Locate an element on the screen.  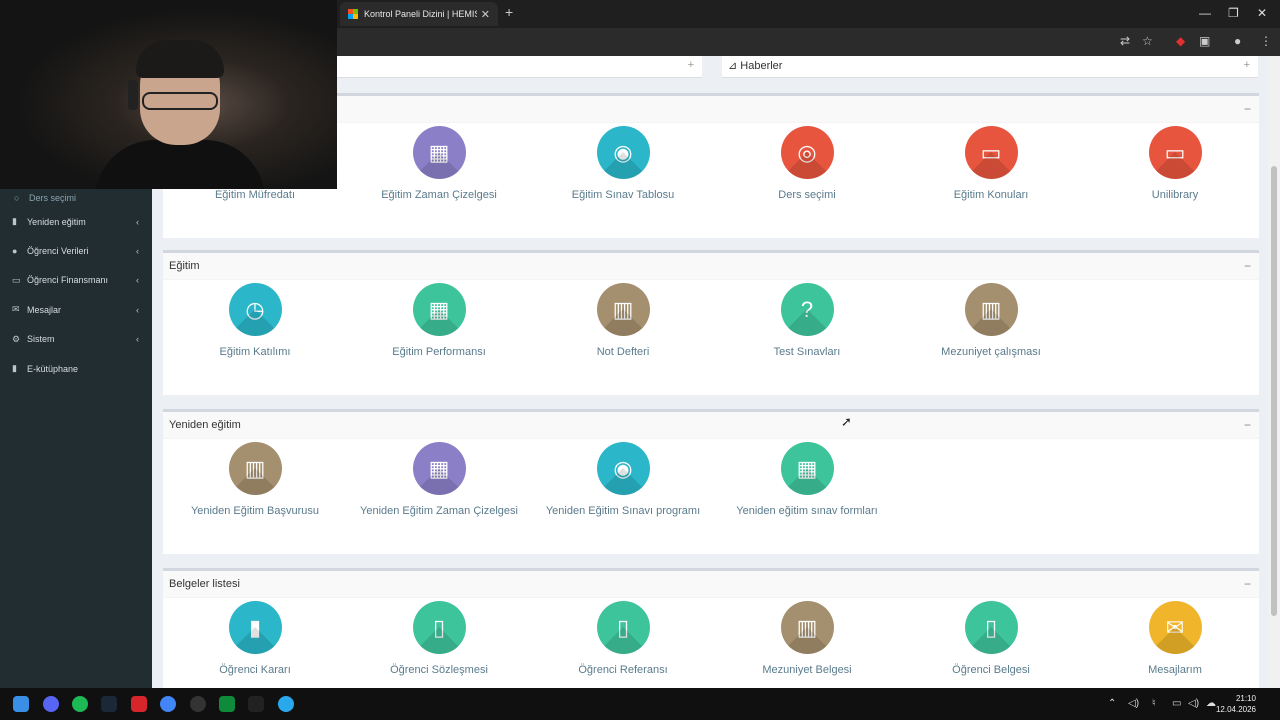
steam-icon is located at coordinates (109, 704).